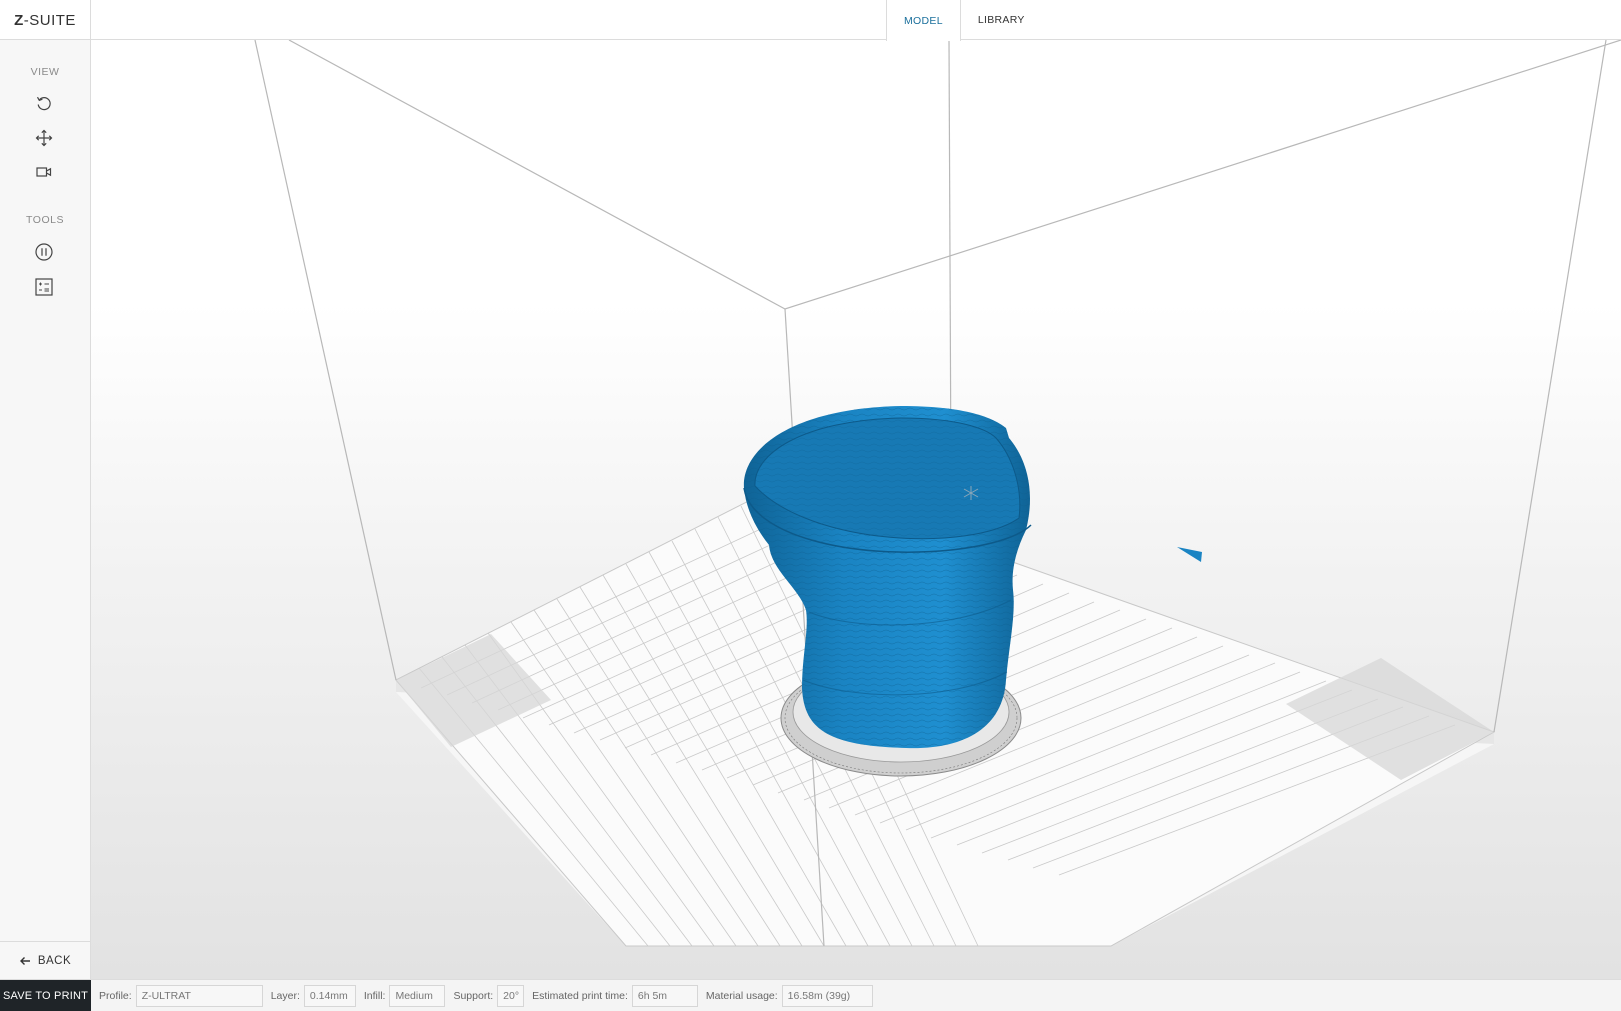  What do you see at coordinates (329, 995) in the screenshot?
I see `layer-field: 0.14mm` at bounding box center [329, 995].